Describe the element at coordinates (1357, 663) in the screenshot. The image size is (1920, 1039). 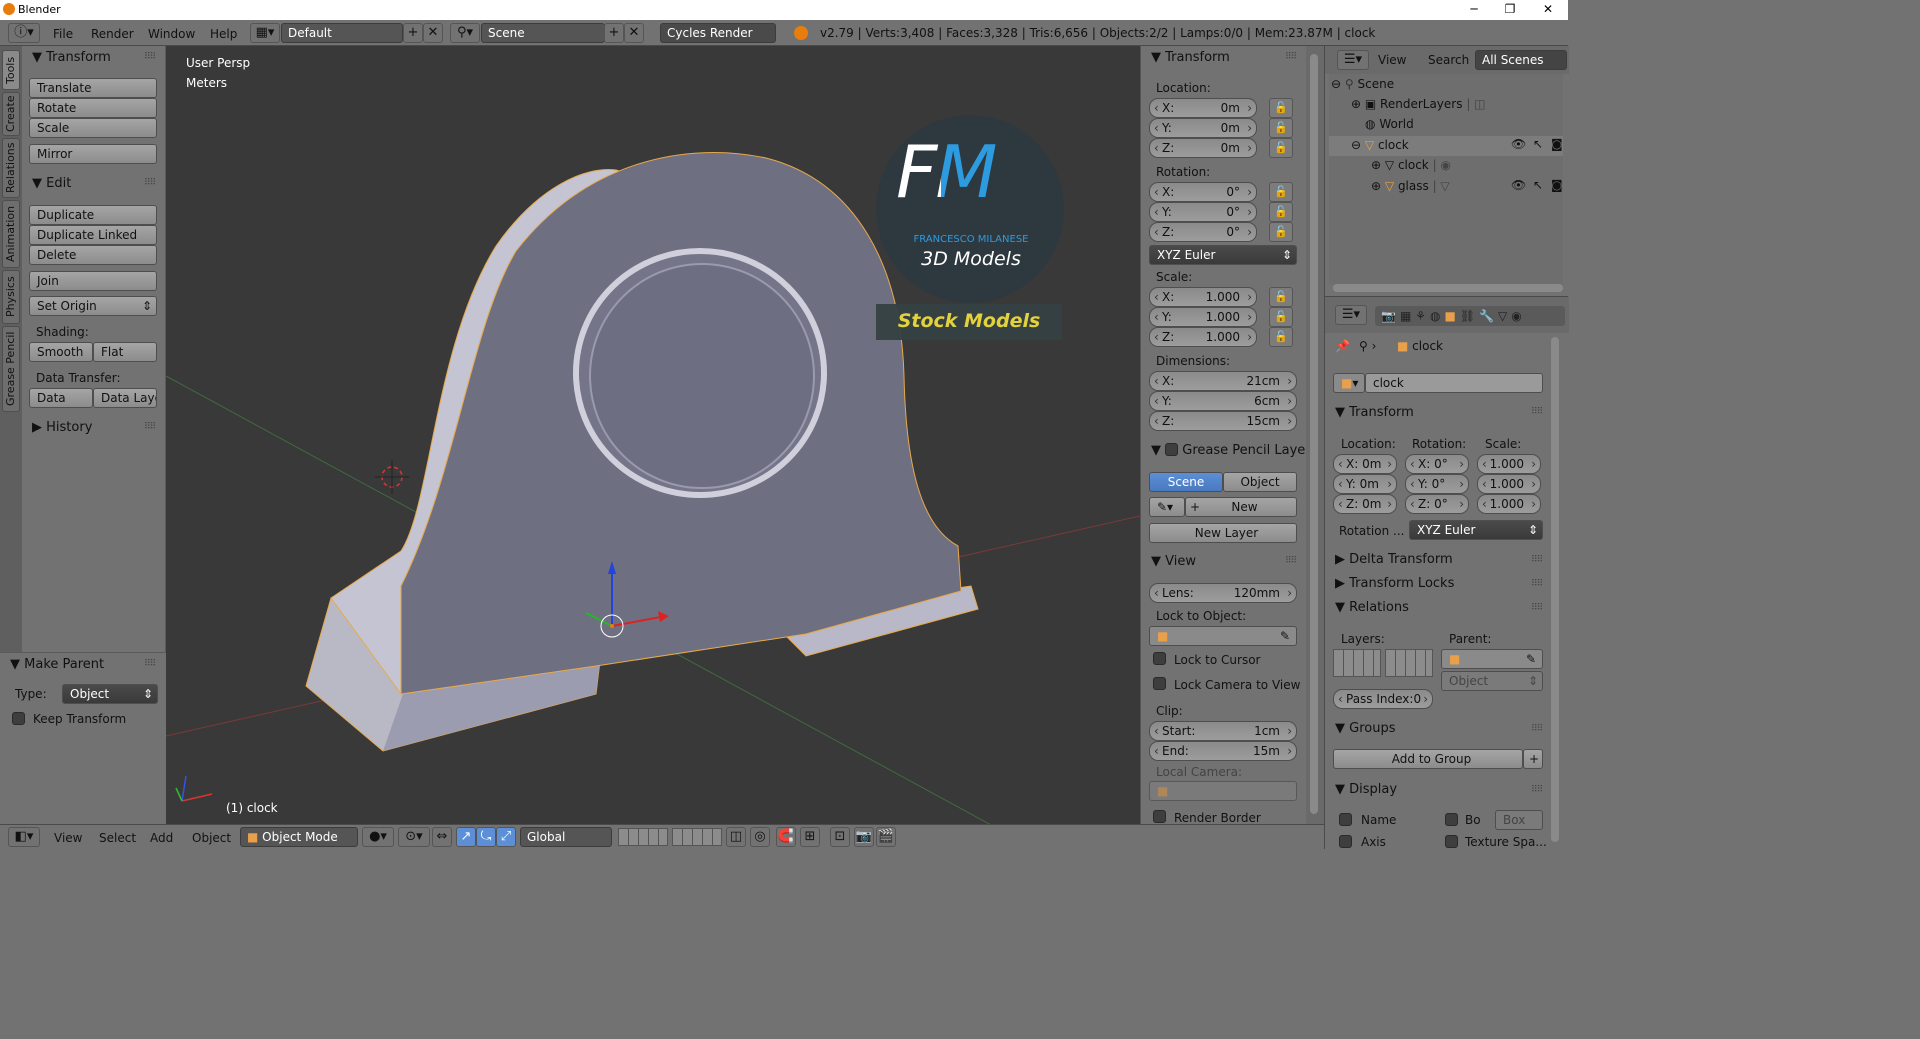
I see `layers-grid-a` at that location.